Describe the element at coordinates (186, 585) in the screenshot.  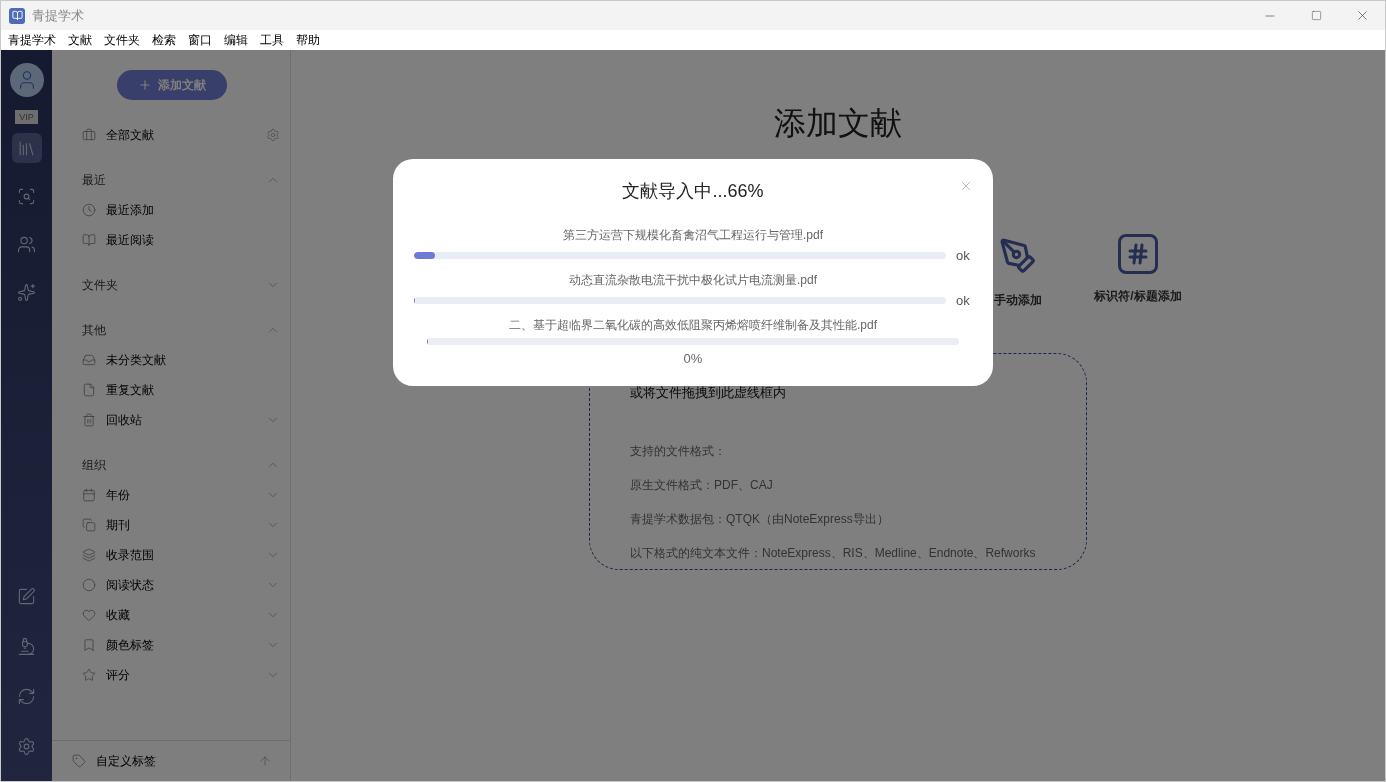
I see `sidebar-item: 阅读状态` at that location.